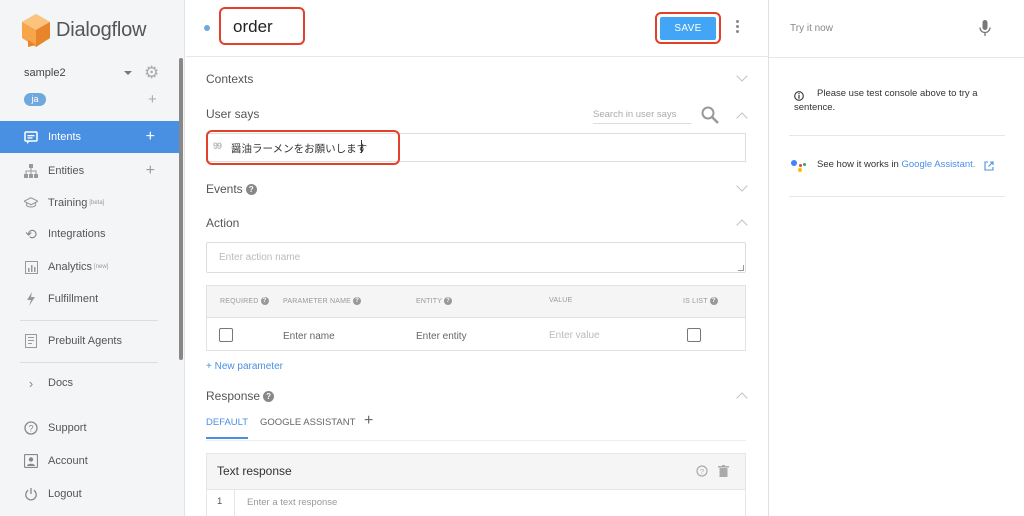 The image size is (1024, 516). I want to click on document-icon, so click(31, 341).